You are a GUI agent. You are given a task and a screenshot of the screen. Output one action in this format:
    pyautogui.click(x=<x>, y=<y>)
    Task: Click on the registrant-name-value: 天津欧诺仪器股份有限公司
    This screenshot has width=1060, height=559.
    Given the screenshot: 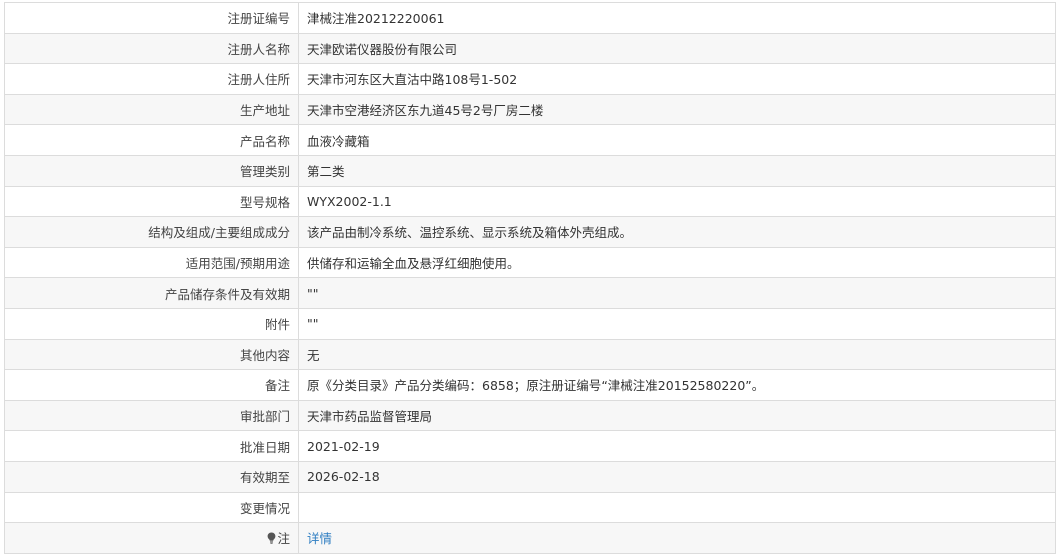 What is the action you would take?
    pyautogui.click(x=677, y=48)
    